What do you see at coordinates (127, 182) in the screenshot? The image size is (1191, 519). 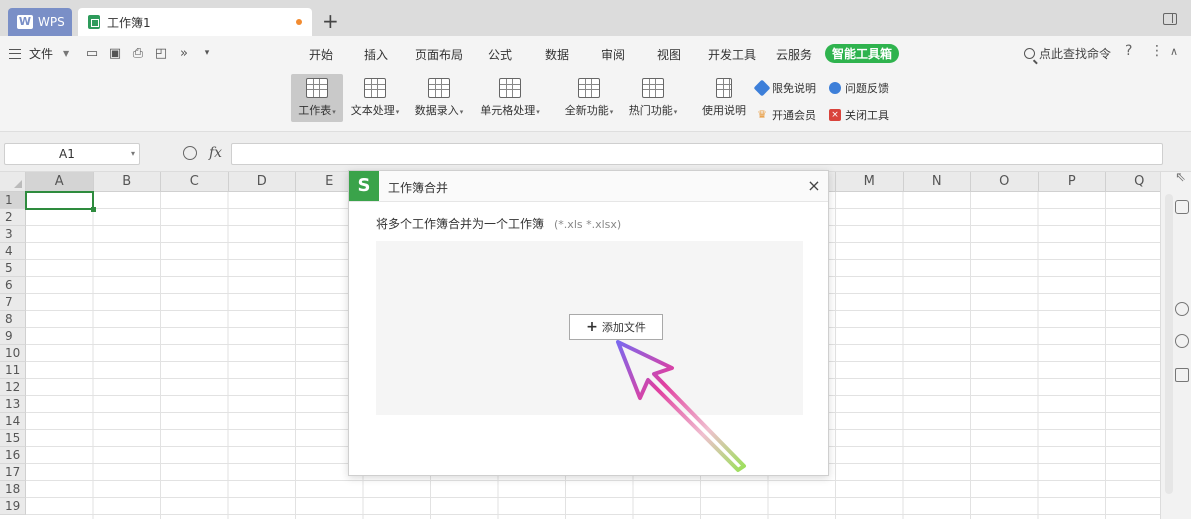 I see `column-header: B` at bounding box center [127, 182].